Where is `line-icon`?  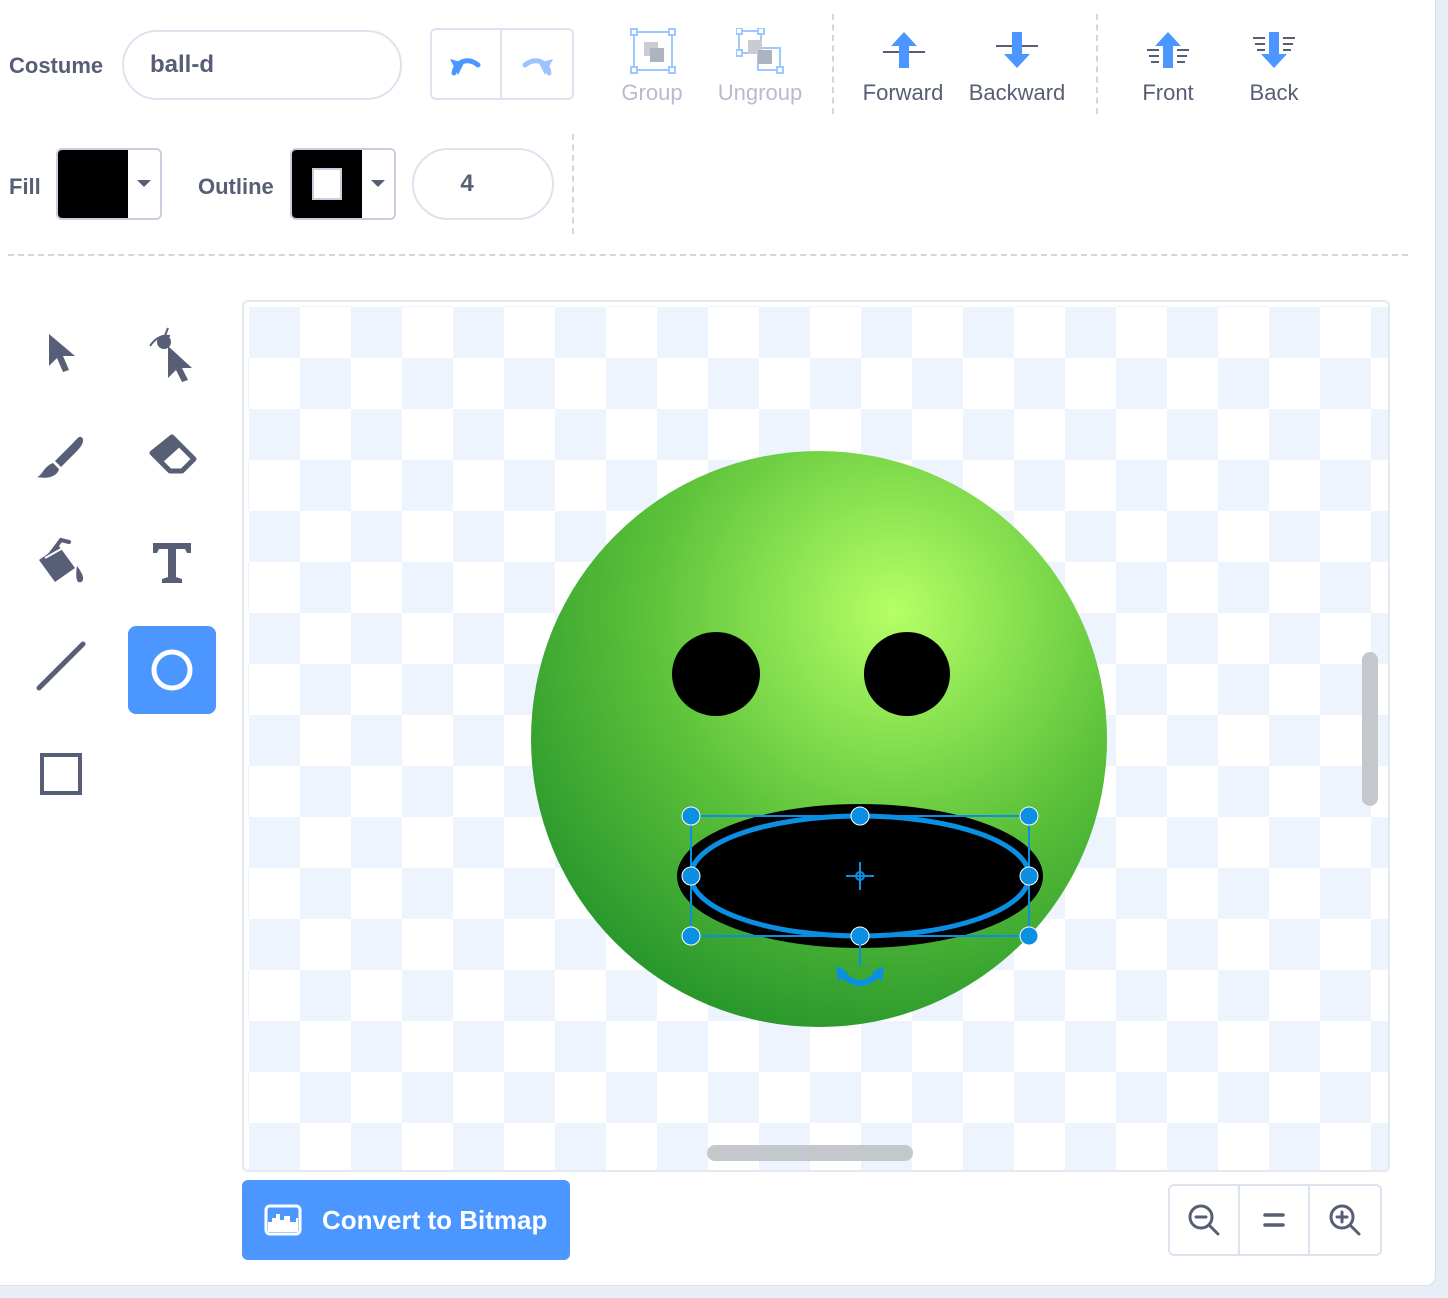
line-icon is located at coordinates (61, 666).